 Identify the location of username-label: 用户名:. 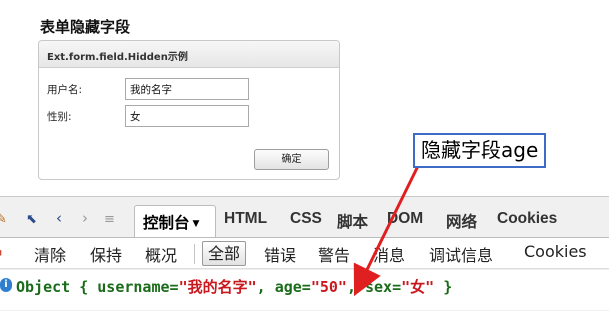
(65, 89).